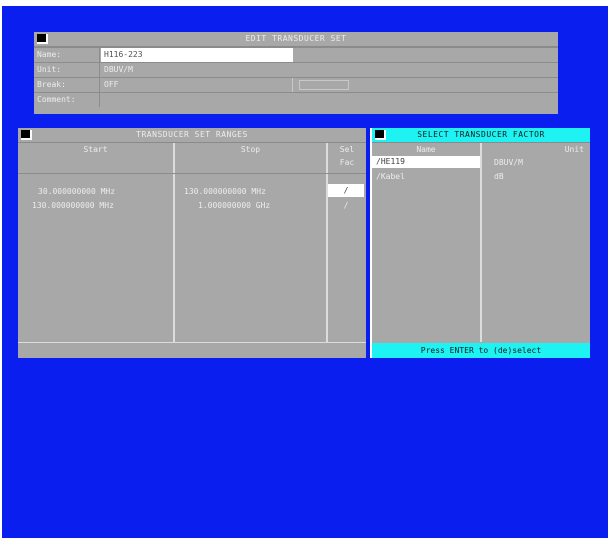 The image size is (610, 540). What do you see at coordinates (426, 149) in the screenshot?
I see `name-column-header: Name` at bounding box center [426, 149].